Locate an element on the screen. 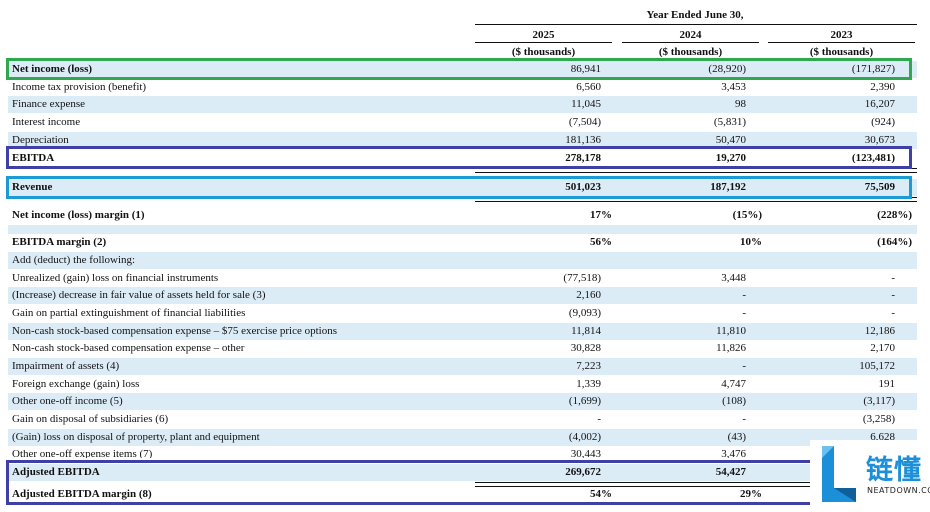 The height and width of the screenshot is (512, 930). value-2023: (123,481) is located at coordinates (873, 158).